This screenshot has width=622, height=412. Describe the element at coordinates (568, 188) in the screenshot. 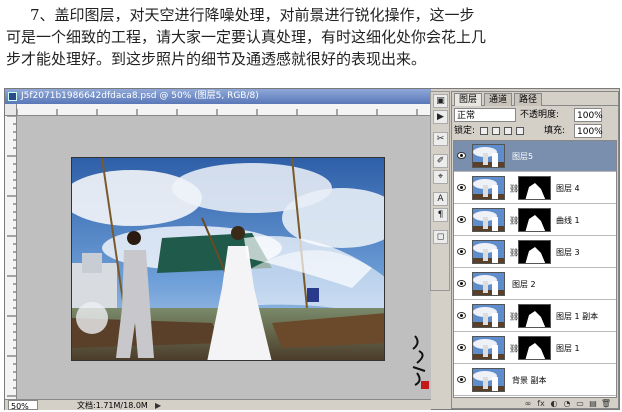

I see `layer-name: 图层 4` at that location.